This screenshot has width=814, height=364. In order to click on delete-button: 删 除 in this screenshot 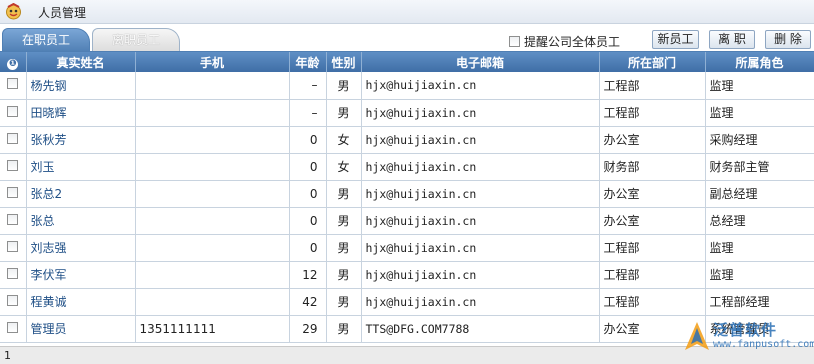, I will do `click(788, 39)`.